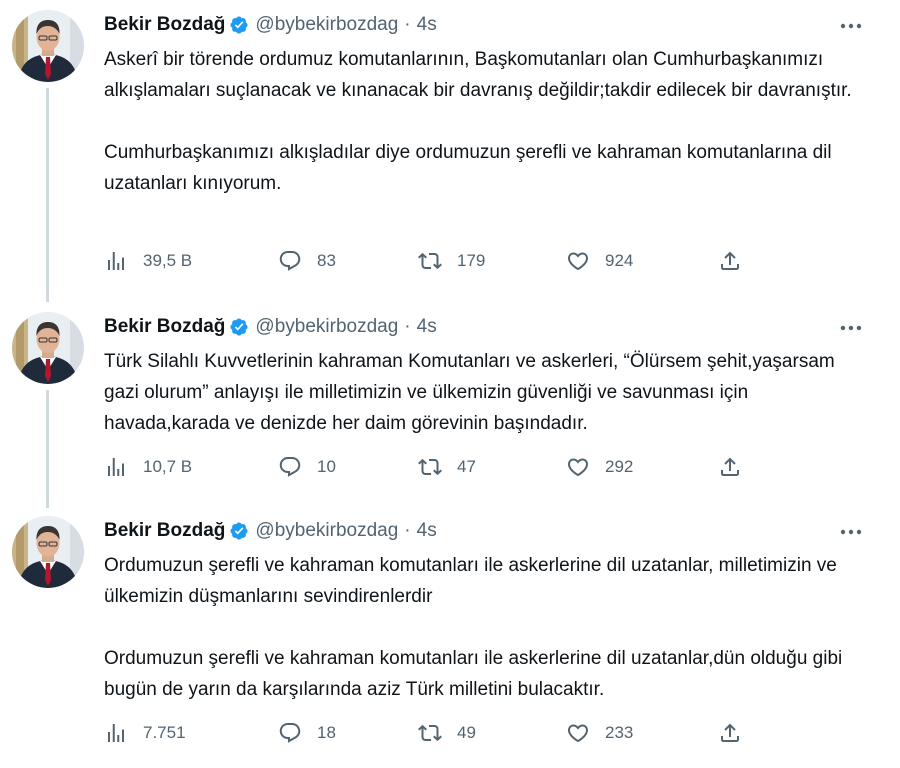  What do you see at coordinates (471, 260) in the screenshot?
I see `retweet-count: 179` at bounding box center [471, 260].